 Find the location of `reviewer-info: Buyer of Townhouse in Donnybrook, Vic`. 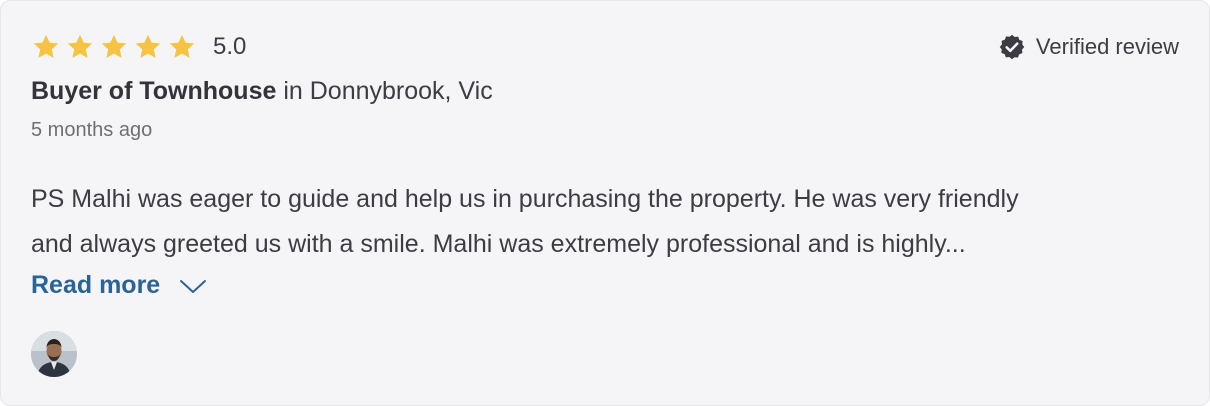

reviewer-info: Buyer of Townhouse in Donnybrook, Vic is located at coordinates (262, 91).